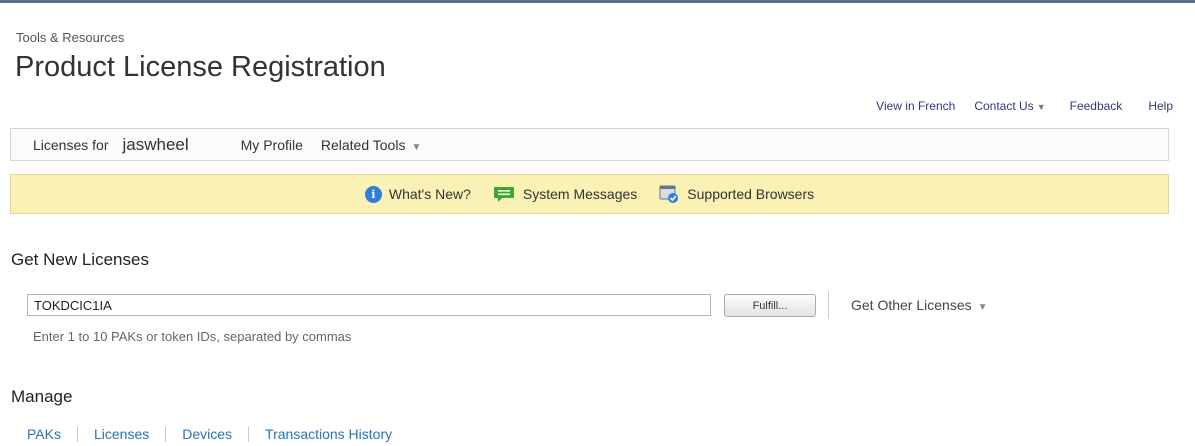  What do you see at coordinates (207, 434) in the screenshot?
I see `devices-link: Devices` at bounding box center [207, 434].